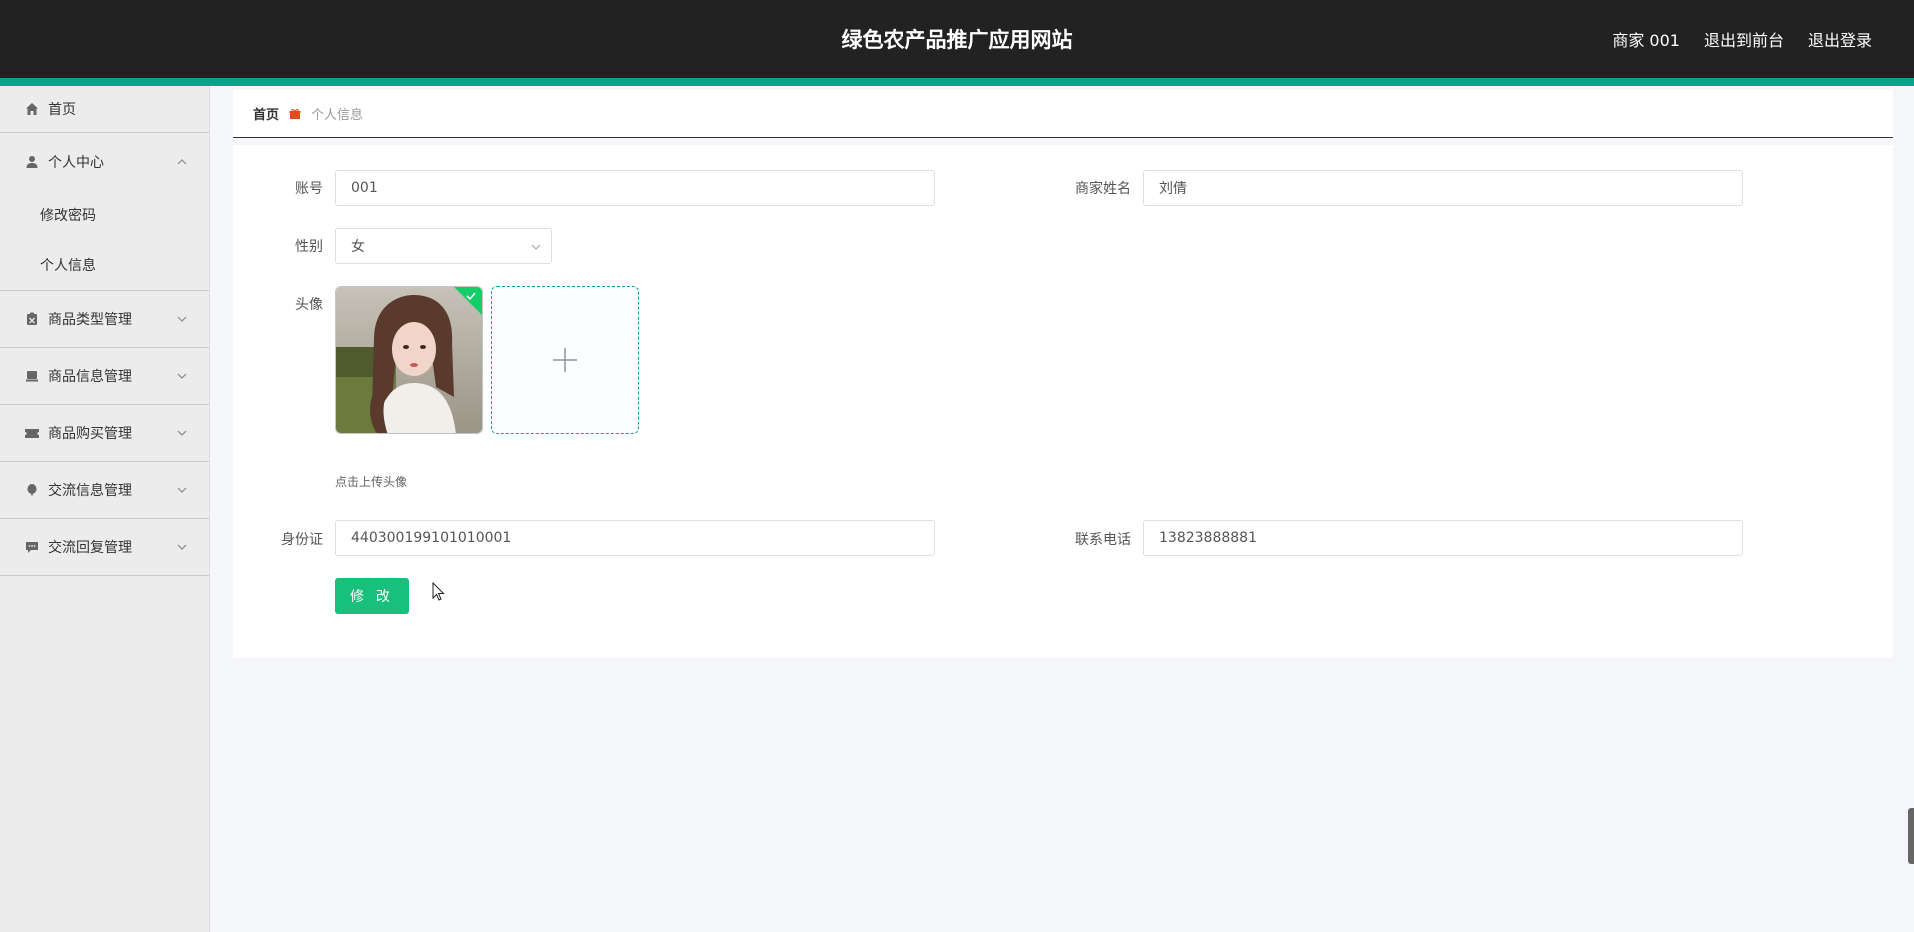 This screenshot has width=1914, height=932. What do you see at coordinates (1646, 39) in the screenshot?
I see `merchant-account-link: 商家 001` at bounding box center [1646, 39].